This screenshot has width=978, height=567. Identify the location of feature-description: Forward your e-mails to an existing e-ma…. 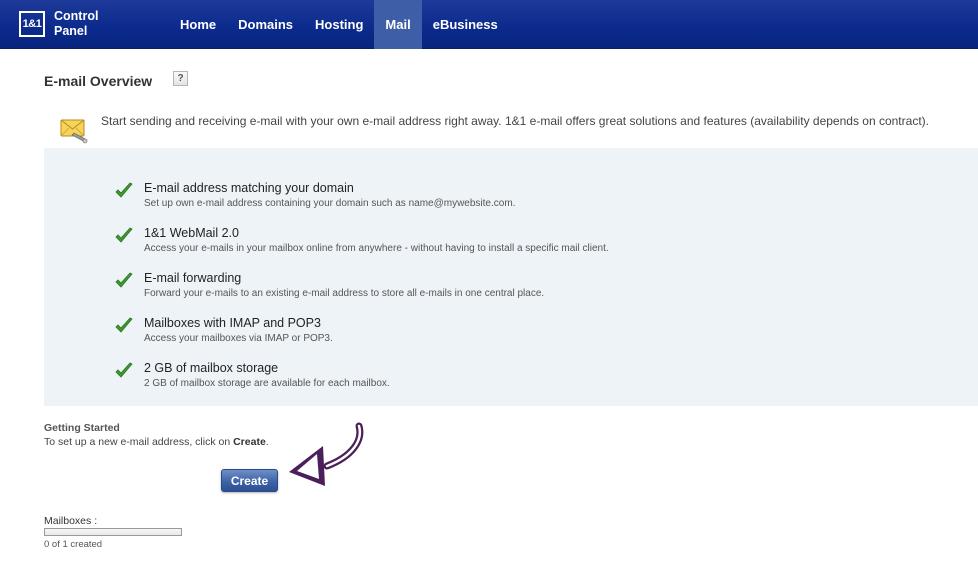
(344, 293).